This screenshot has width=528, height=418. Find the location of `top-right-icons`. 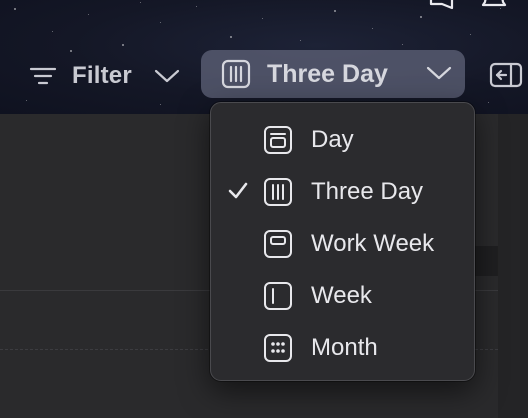

top-right-icons is located at coordinates (468, 7).